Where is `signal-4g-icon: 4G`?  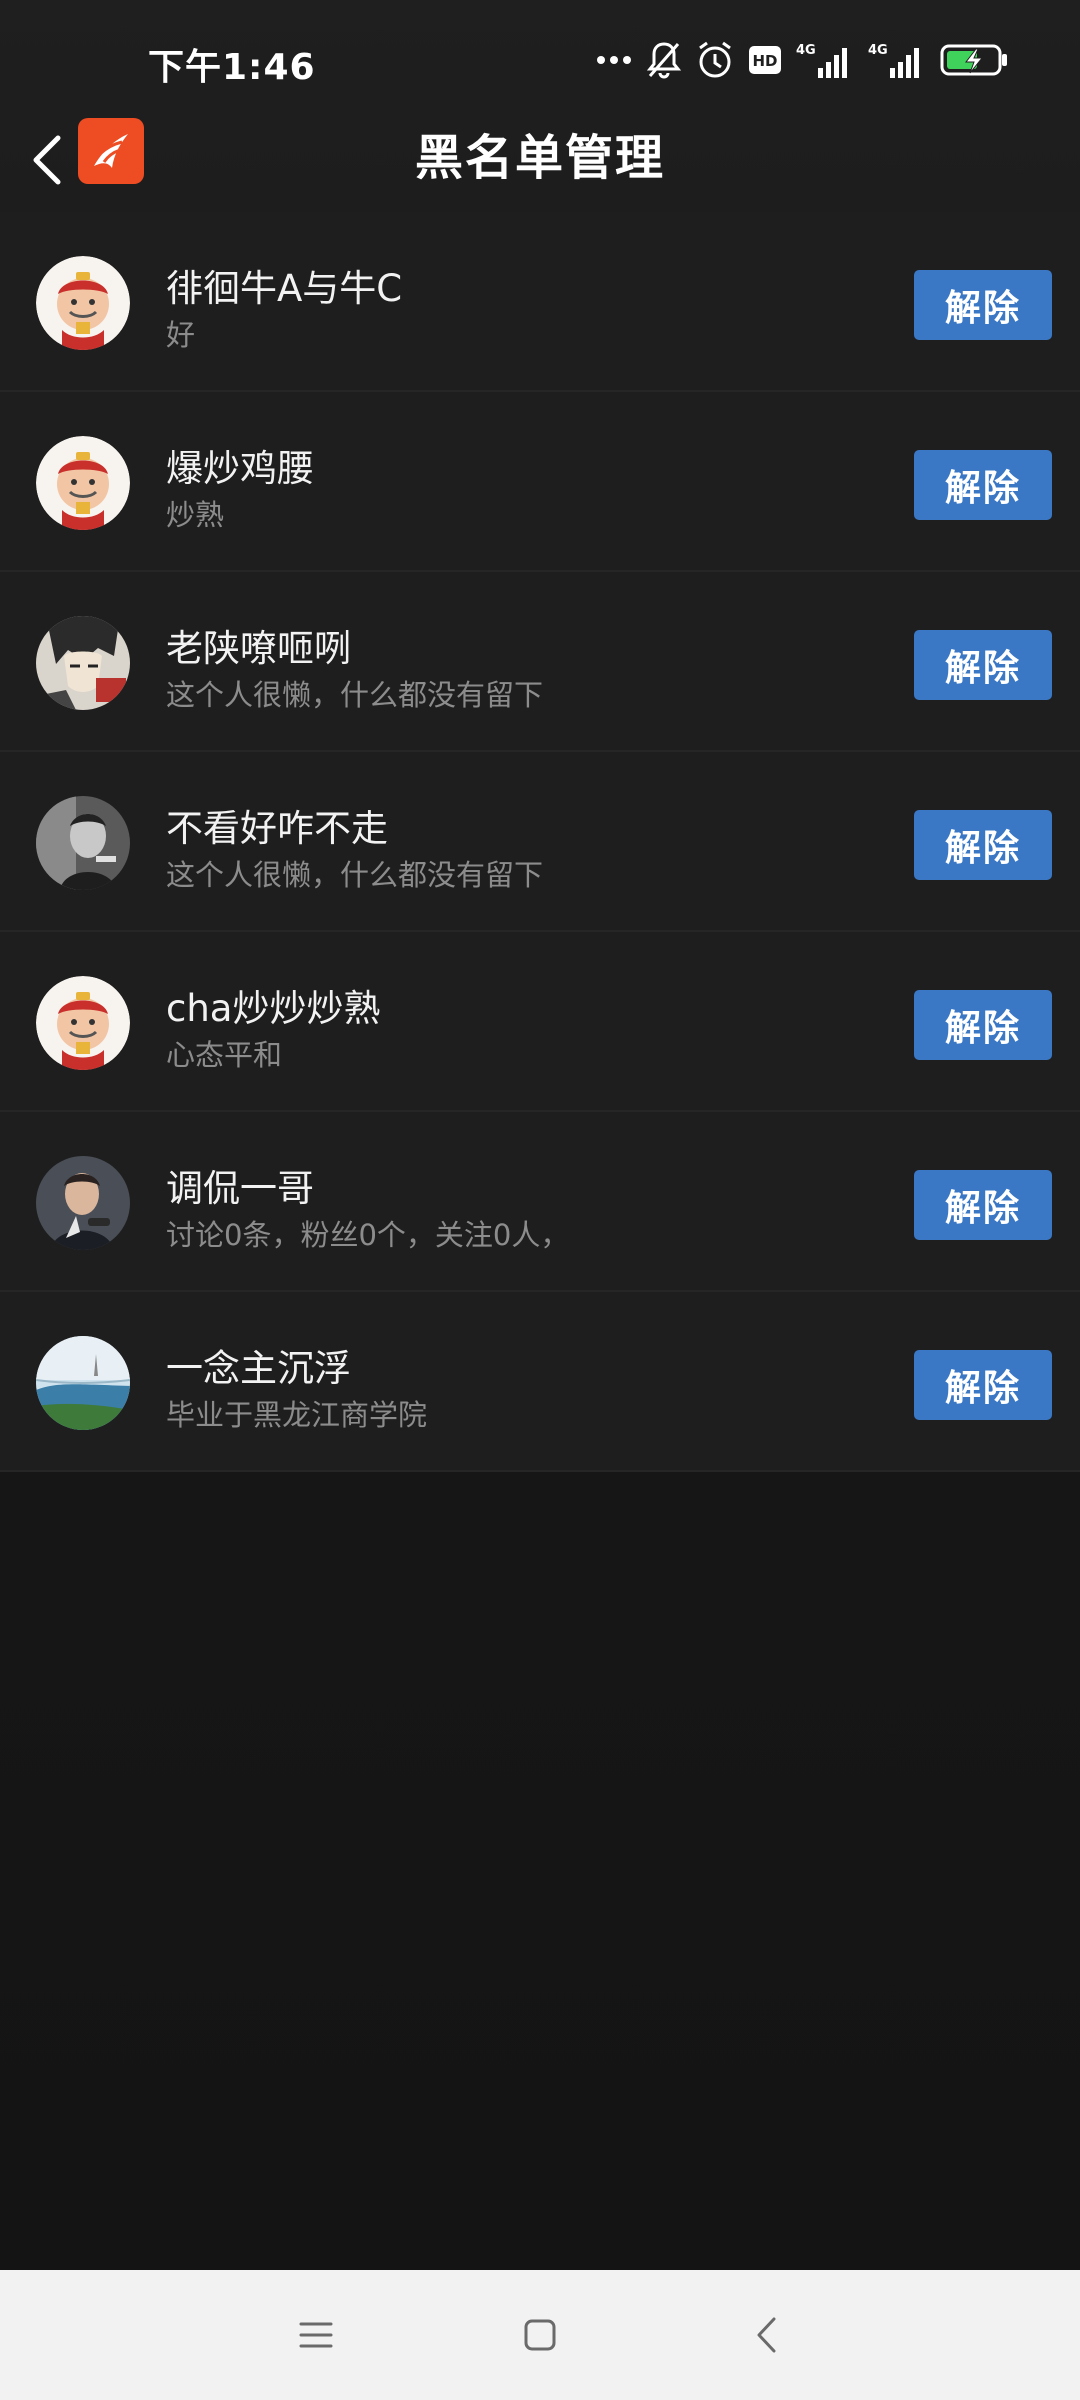
signal-4g-icon: 4G is located at coordinates (825, 60).